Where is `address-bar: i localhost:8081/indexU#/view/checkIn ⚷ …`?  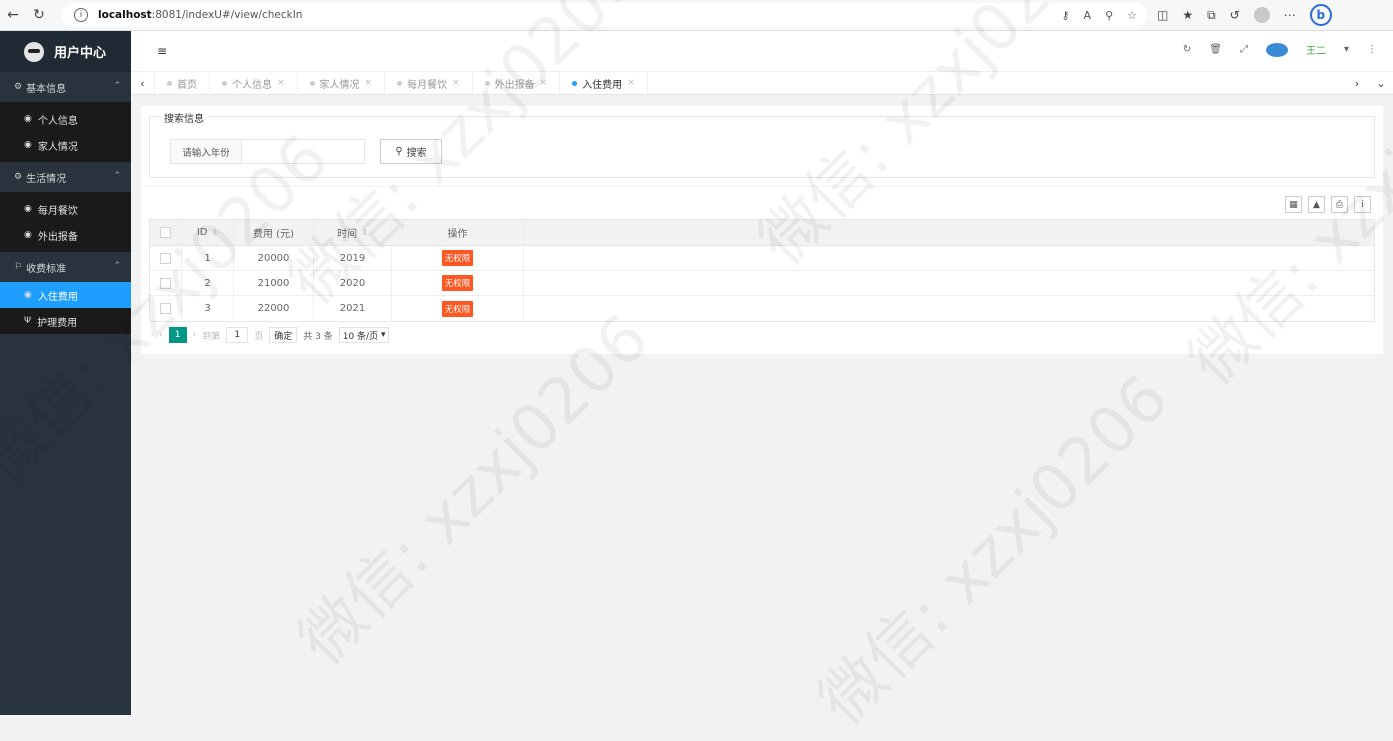 address-bar: i localhost:8081/indexU#/view/checkIn ⚷ … is located at coordinates (604, 15).